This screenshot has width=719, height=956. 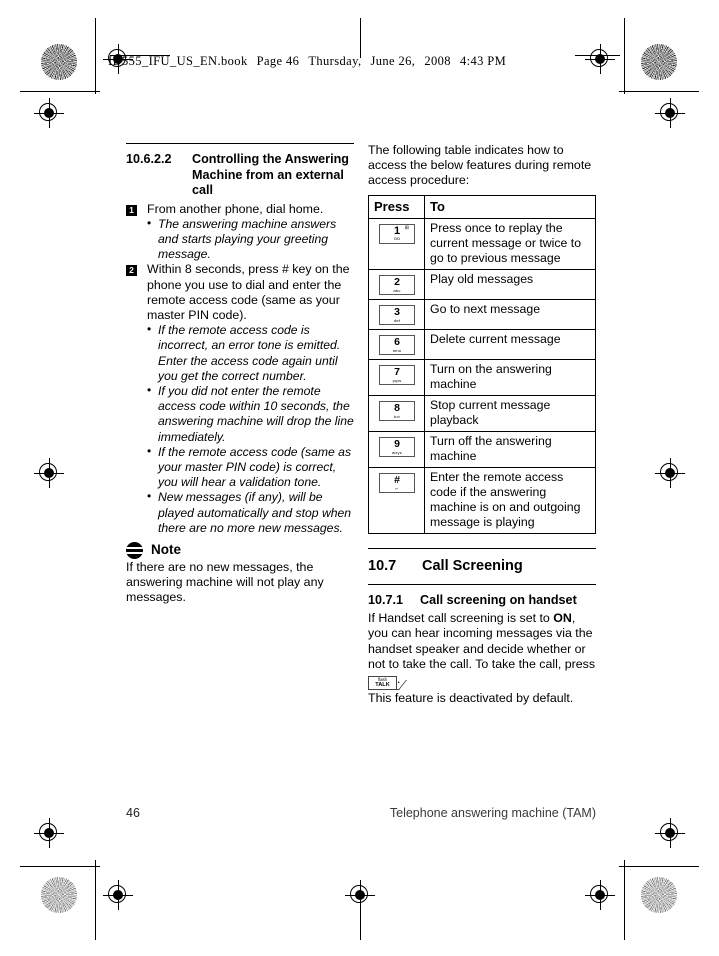 What do you see at coordinates (131, 210) in the screenshot?
I see `step-marker: 1` at bounding box center [131, 210].